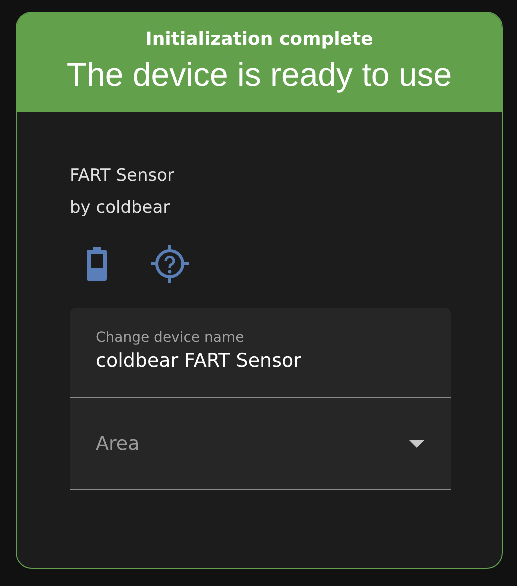 Image resolution: width=517 pixels, height=586 pixels. Describe the element at coordinates (122, 176) in the screenshot. I see `device-name: FART Sensor` at that location.